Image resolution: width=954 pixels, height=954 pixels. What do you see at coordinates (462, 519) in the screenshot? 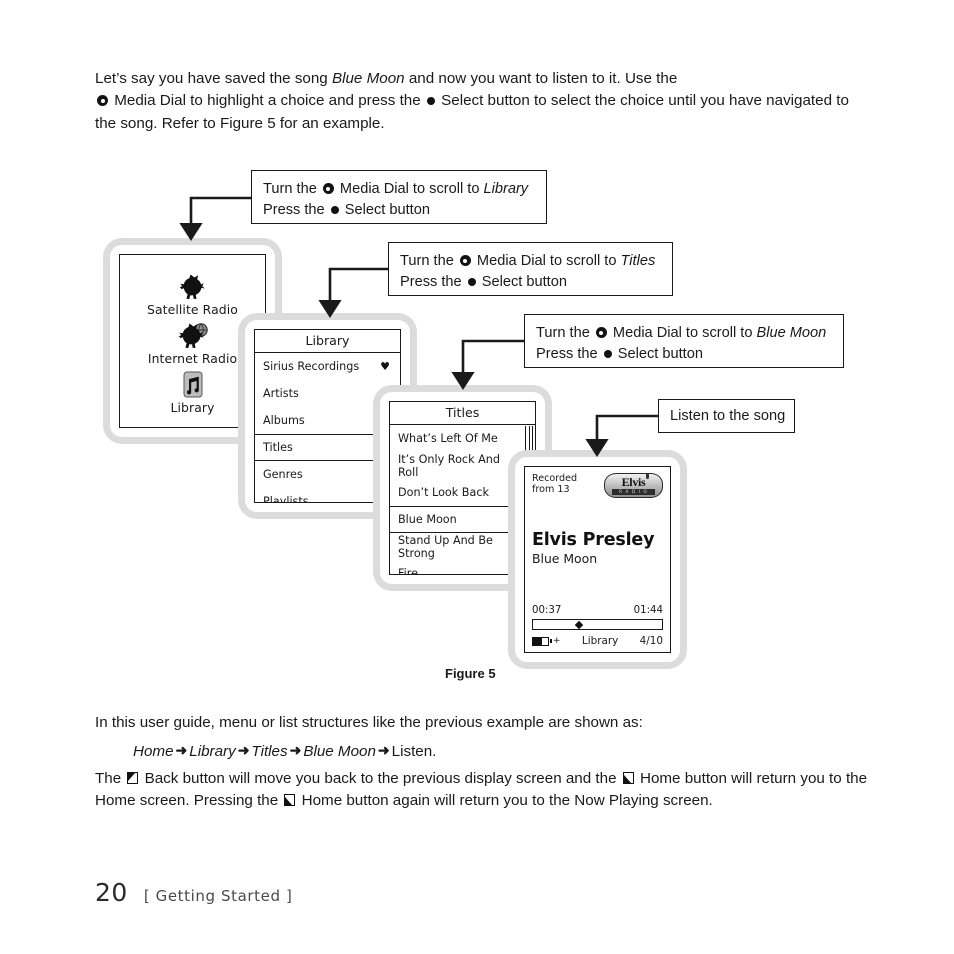
I see `titles-row-blue-moon: Blue Moon` at bounding box center [462, 519].